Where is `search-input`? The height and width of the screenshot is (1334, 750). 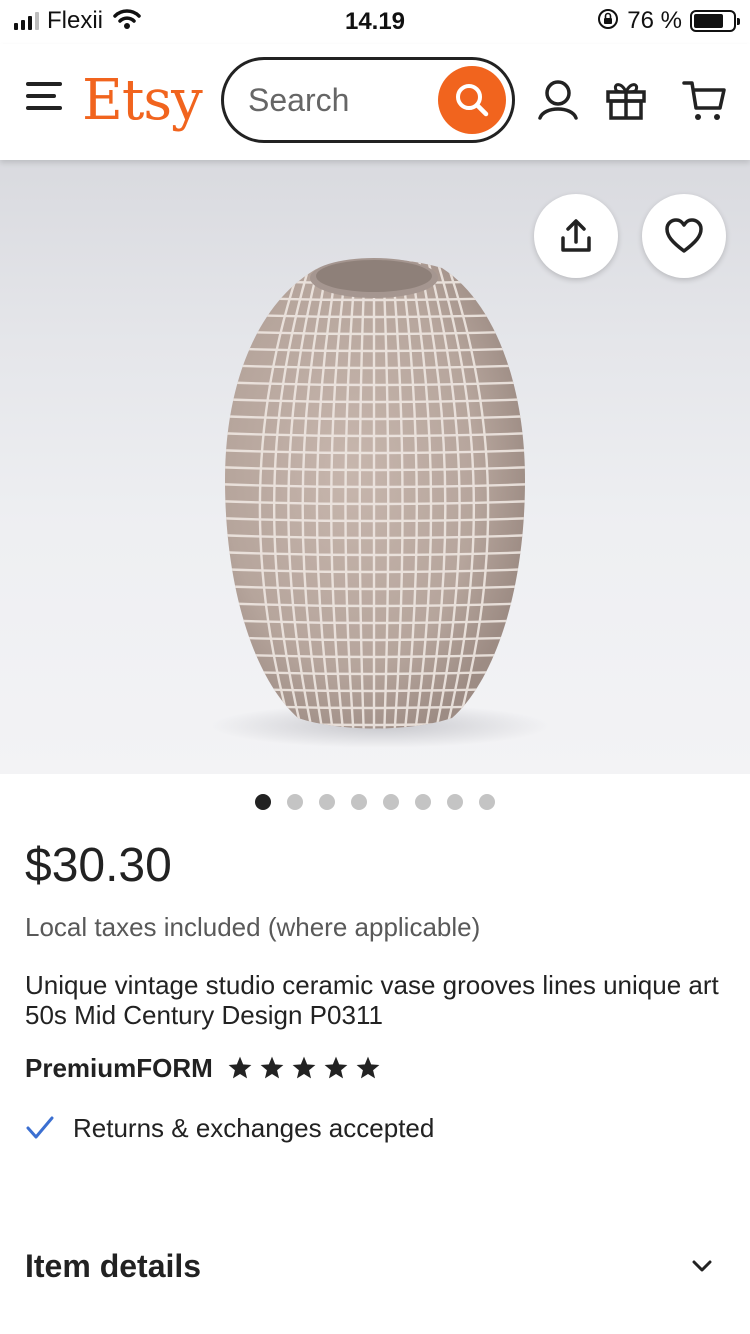 search-input is located at coordinates (338, 100).